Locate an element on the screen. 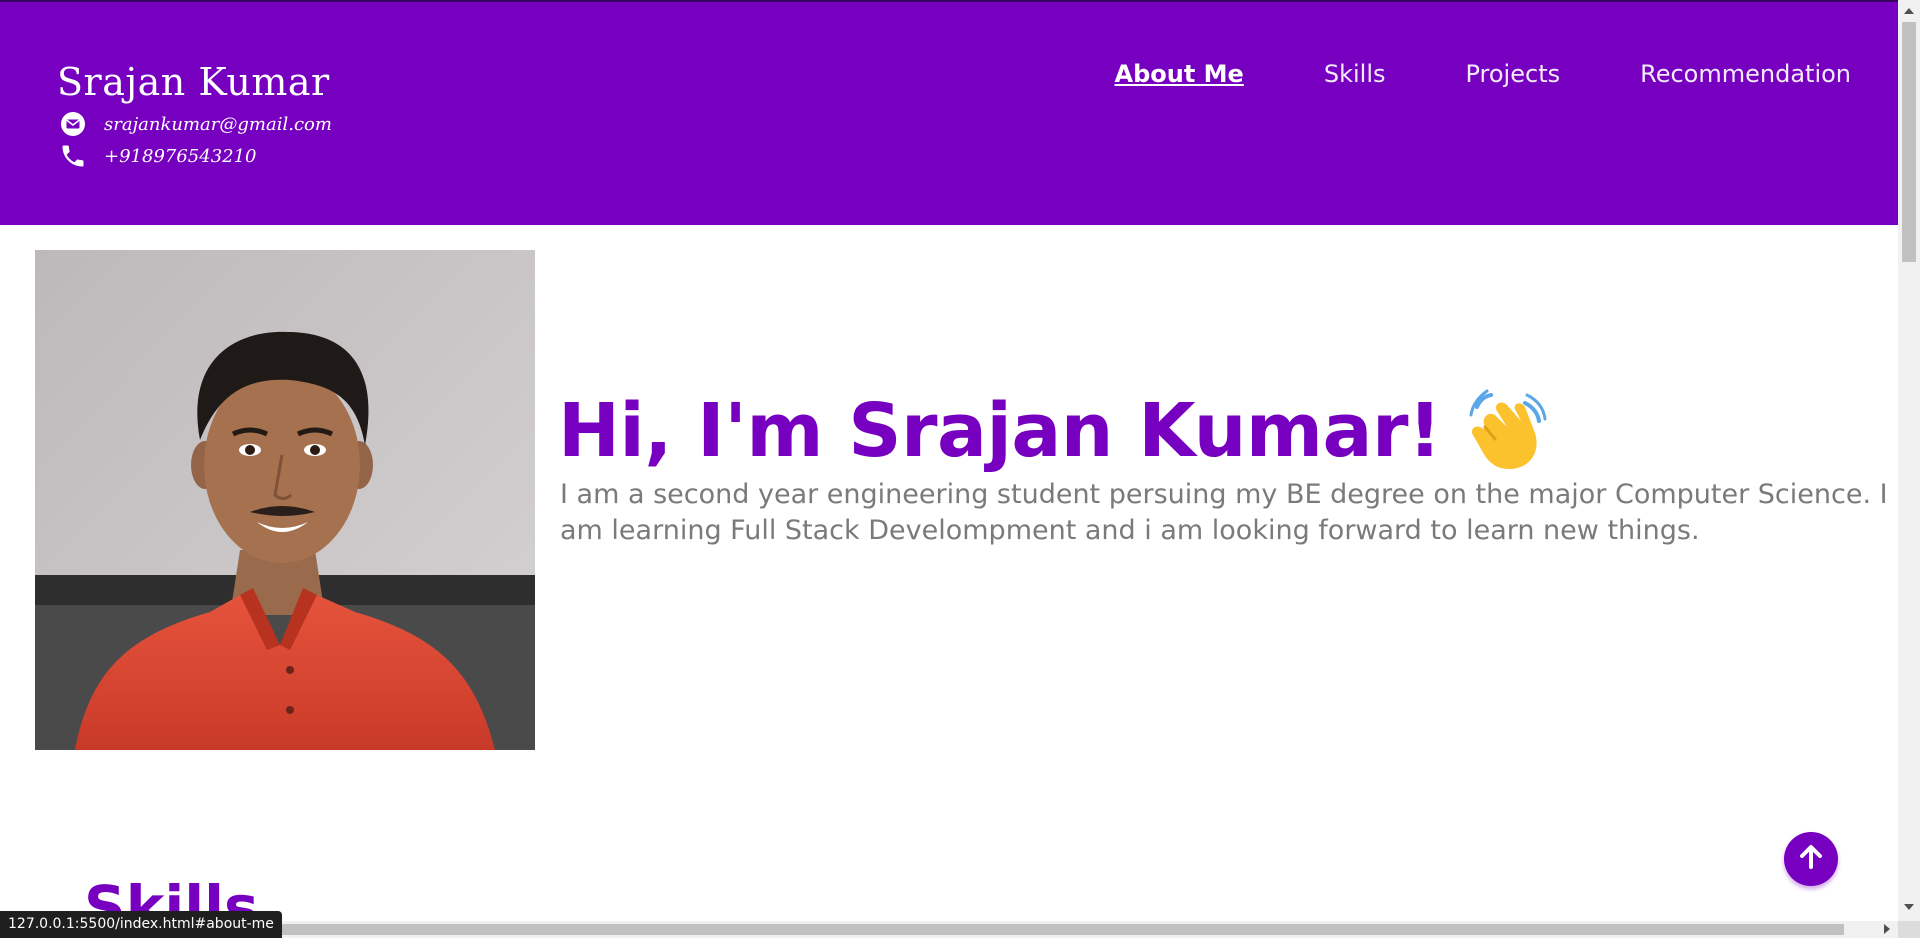 This screenshot has height=938, width=1920. envelope-icon is located at coordinates (73, 124).